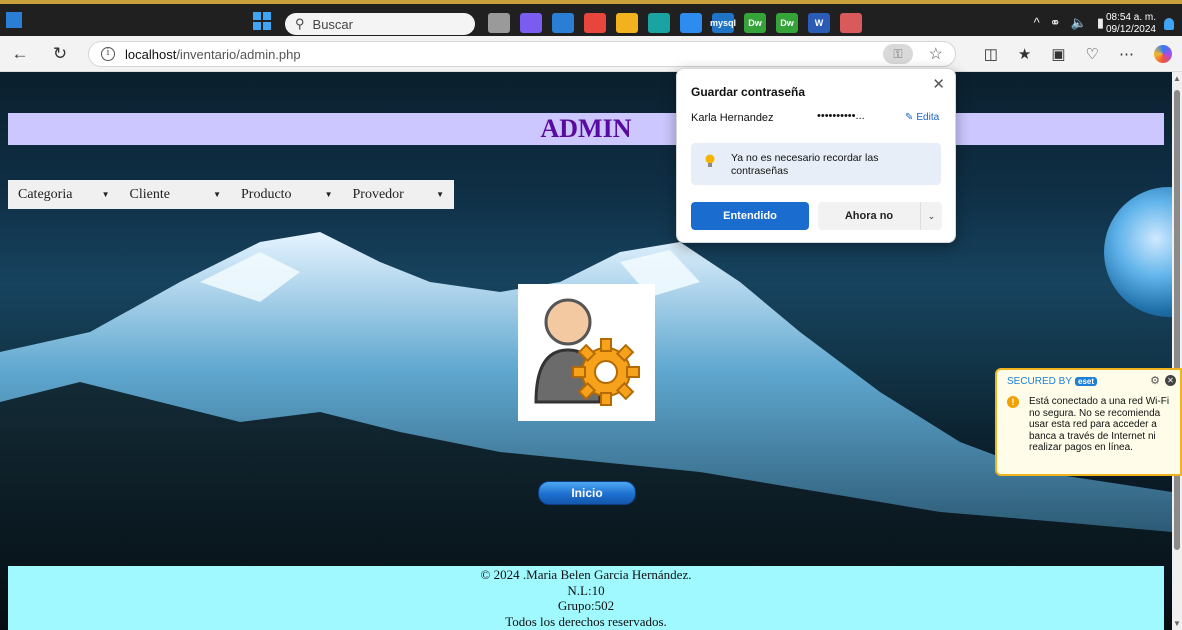 This screenshot has height=630, width=1182. What do you see at coordinates (909, 117) in the screenshot?
I see `pencil-icon: ✎` at bounding box center [909, 117].